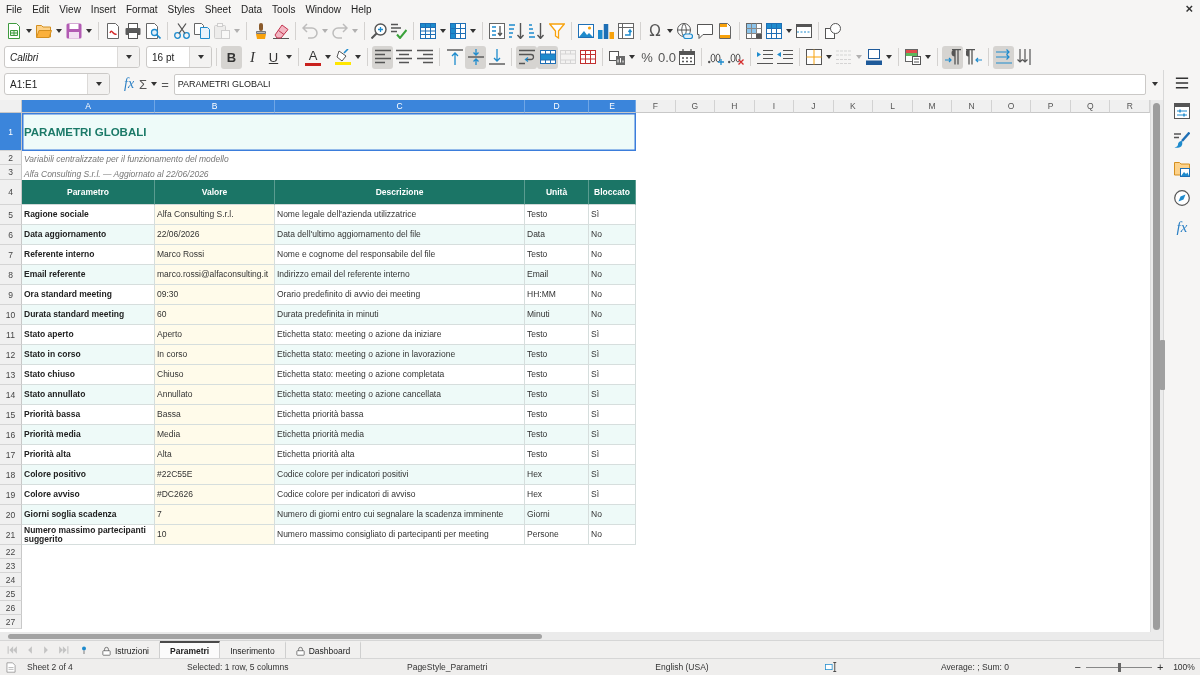  I want to click on properties-icon, so click(1182, 111).